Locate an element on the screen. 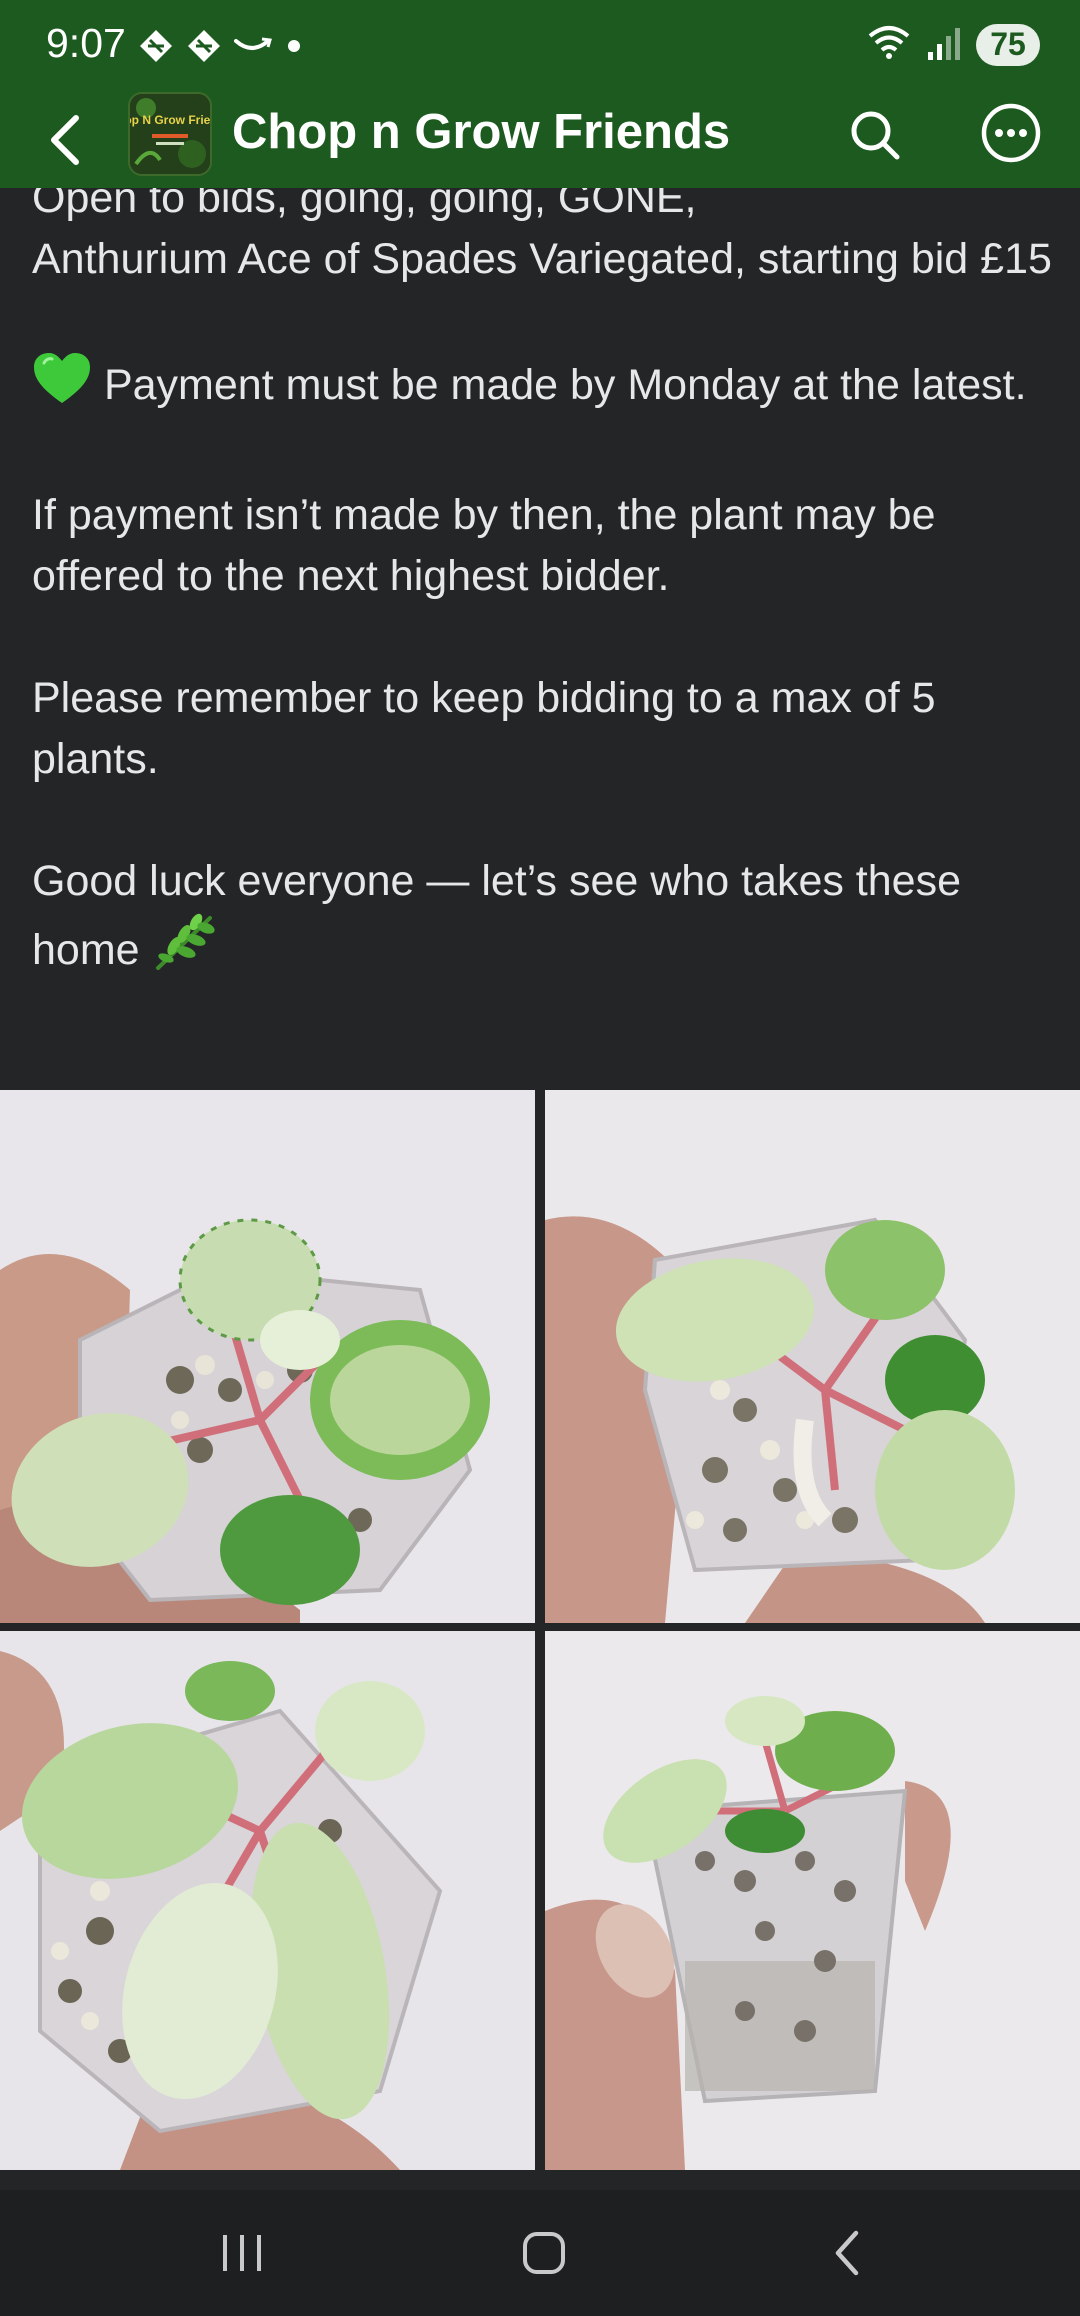 This screenshot has width=1080, height=2316. app-bar: Chop N Grow Friends Chop n Grow Friends is located at coordinates (540, 140).